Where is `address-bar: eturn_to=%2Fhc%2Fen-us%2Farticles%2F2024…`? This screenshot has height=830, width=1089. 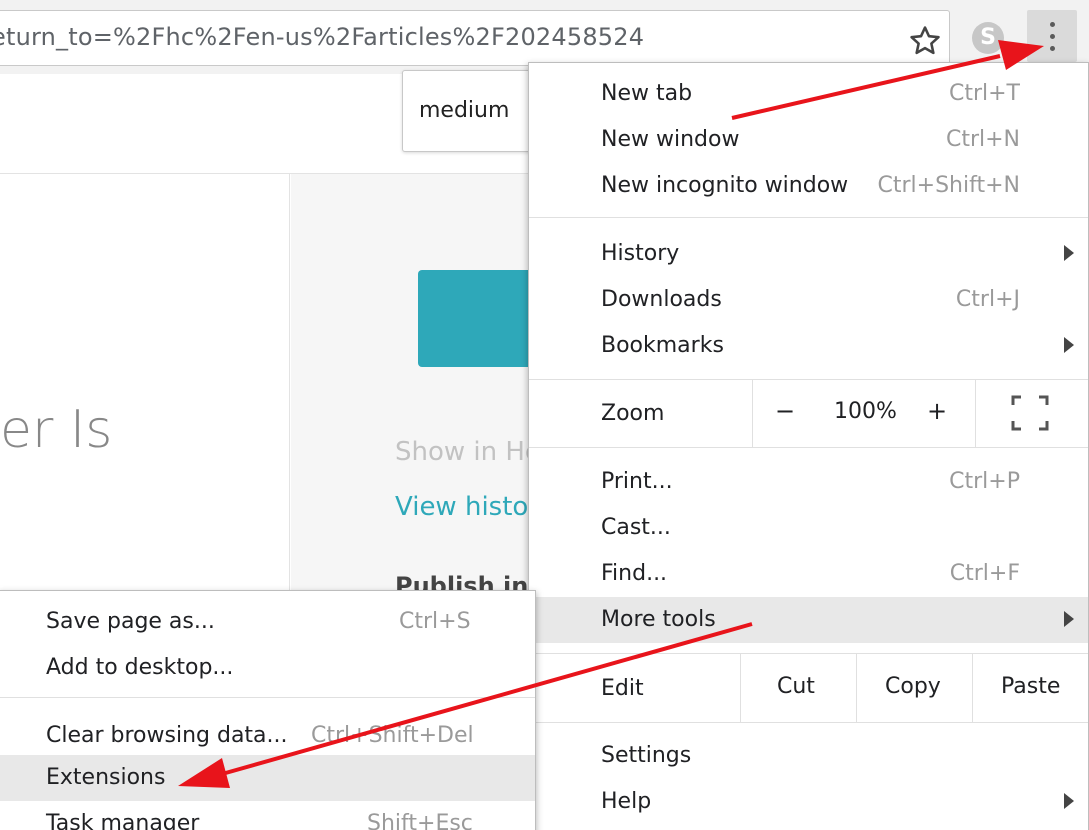 address-bar: eturn_to=%2Fhc%2Fen-us%2Farticles%2F2024… is located at coordinates (475, 38).